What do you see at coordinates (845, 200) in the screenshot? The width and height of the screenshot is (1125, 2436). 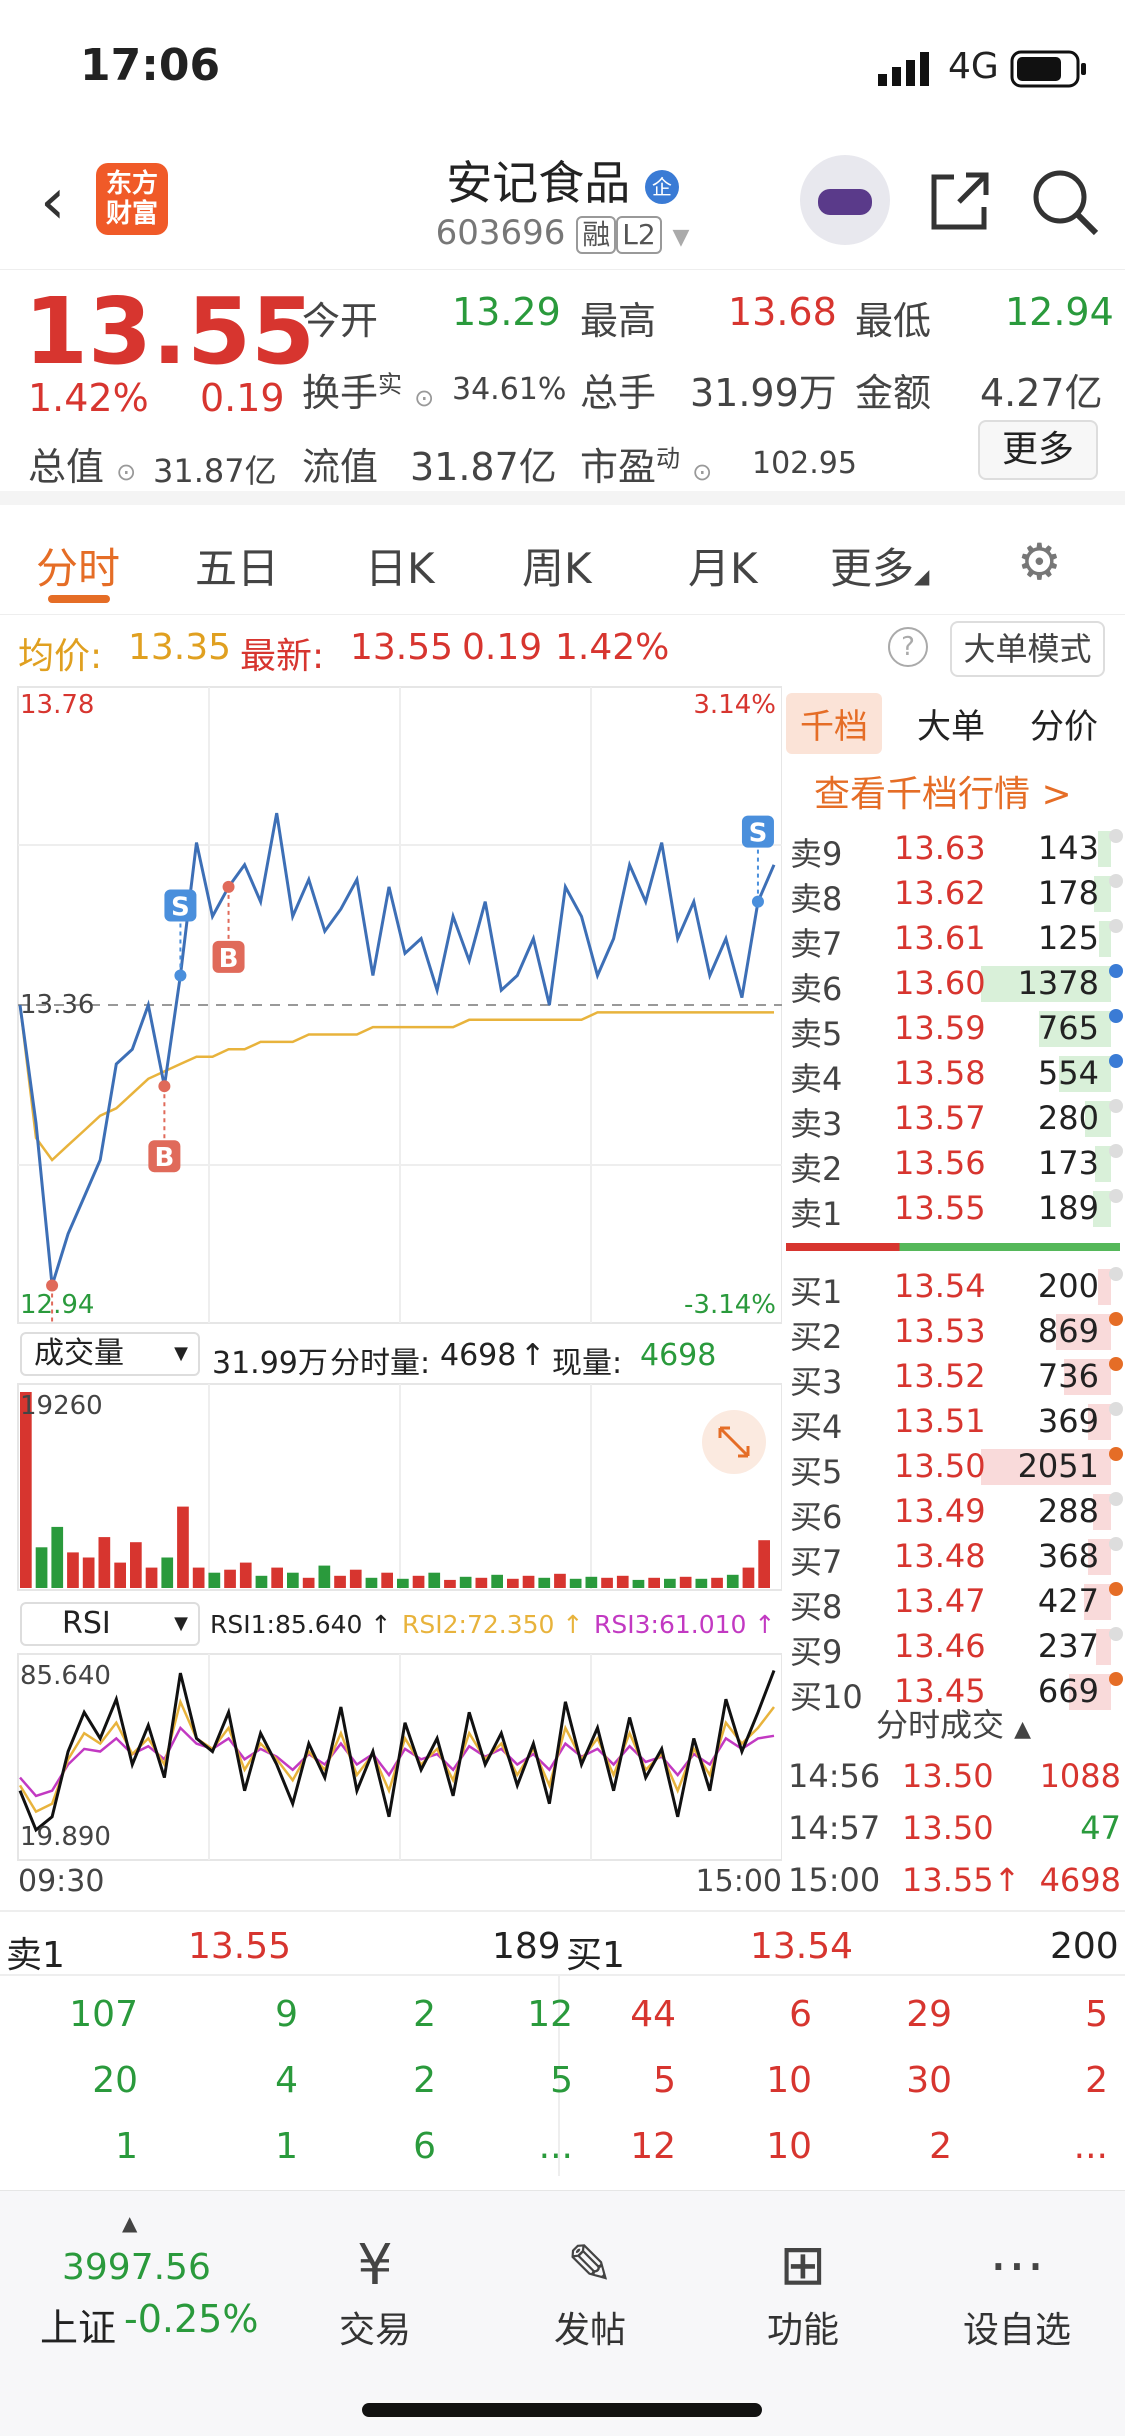 I see `robot-assistant-icon` at bounding box center [845, 200].